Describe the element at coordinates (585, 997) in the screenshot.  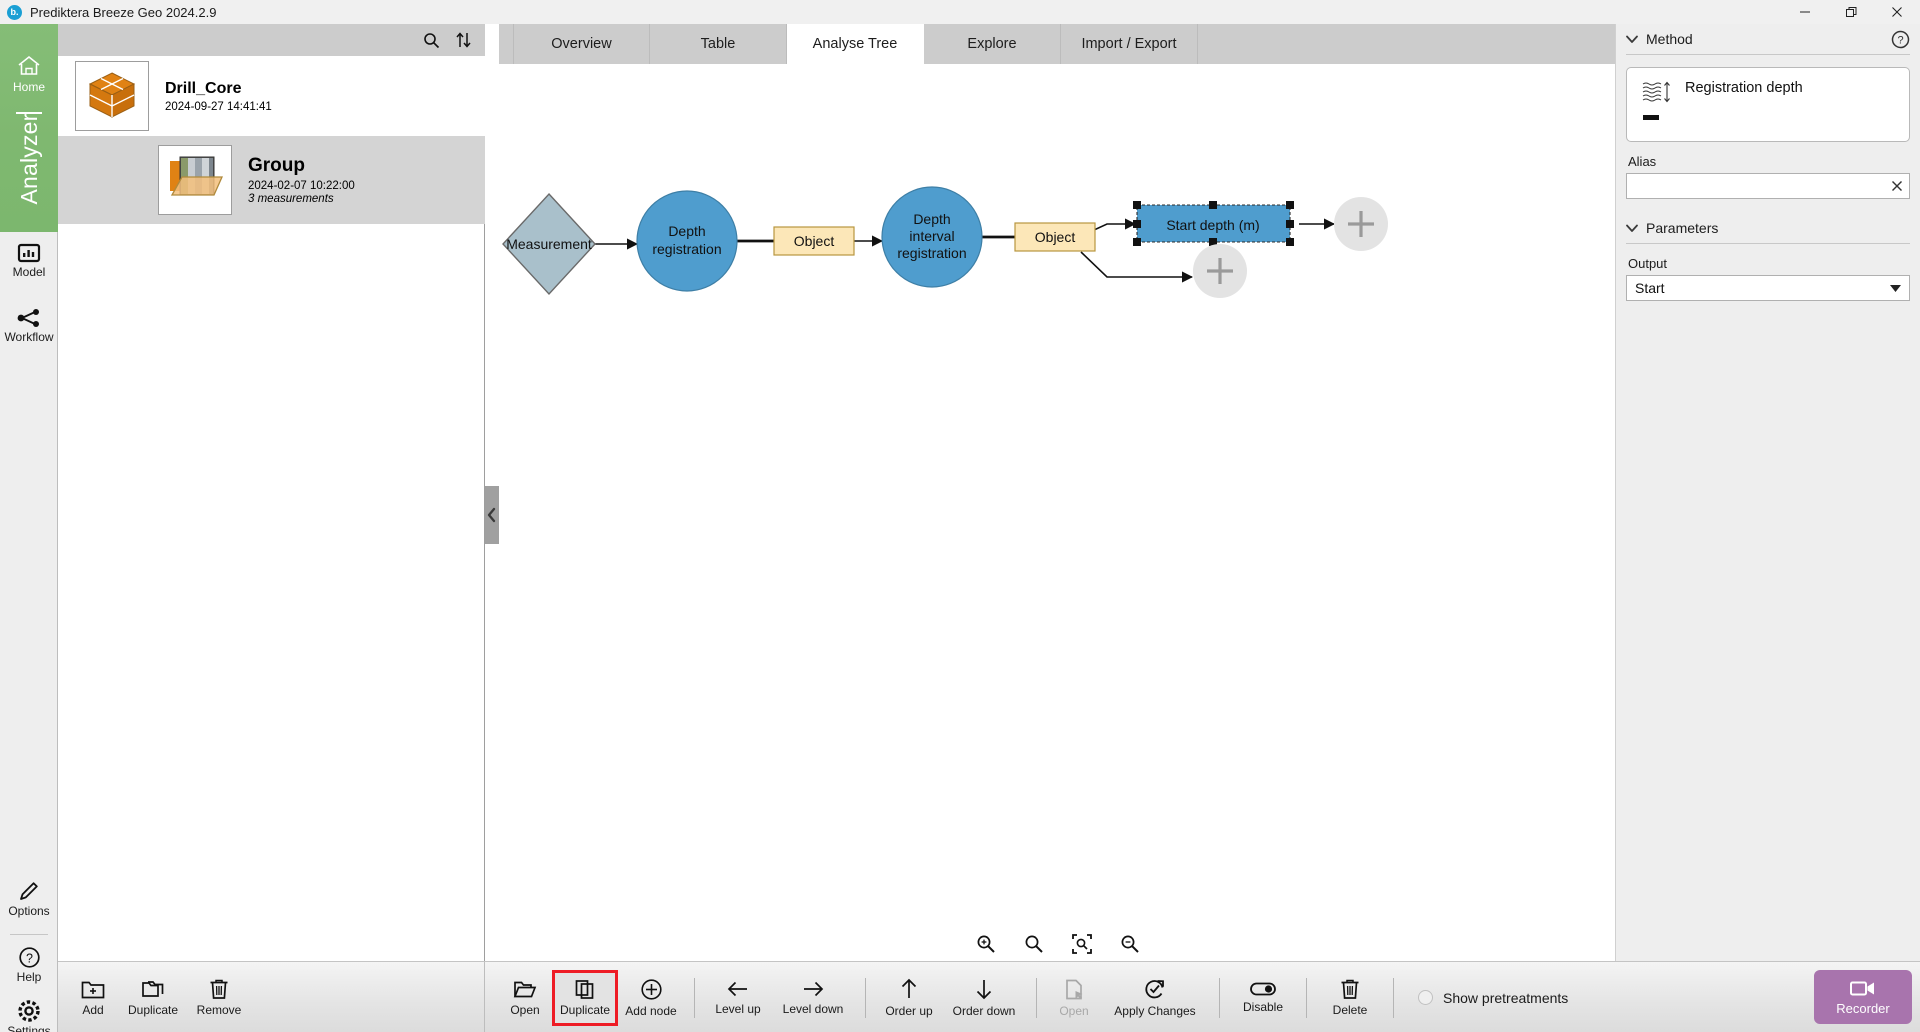
I see `duplicate-node-button: Duplicate` at that location.